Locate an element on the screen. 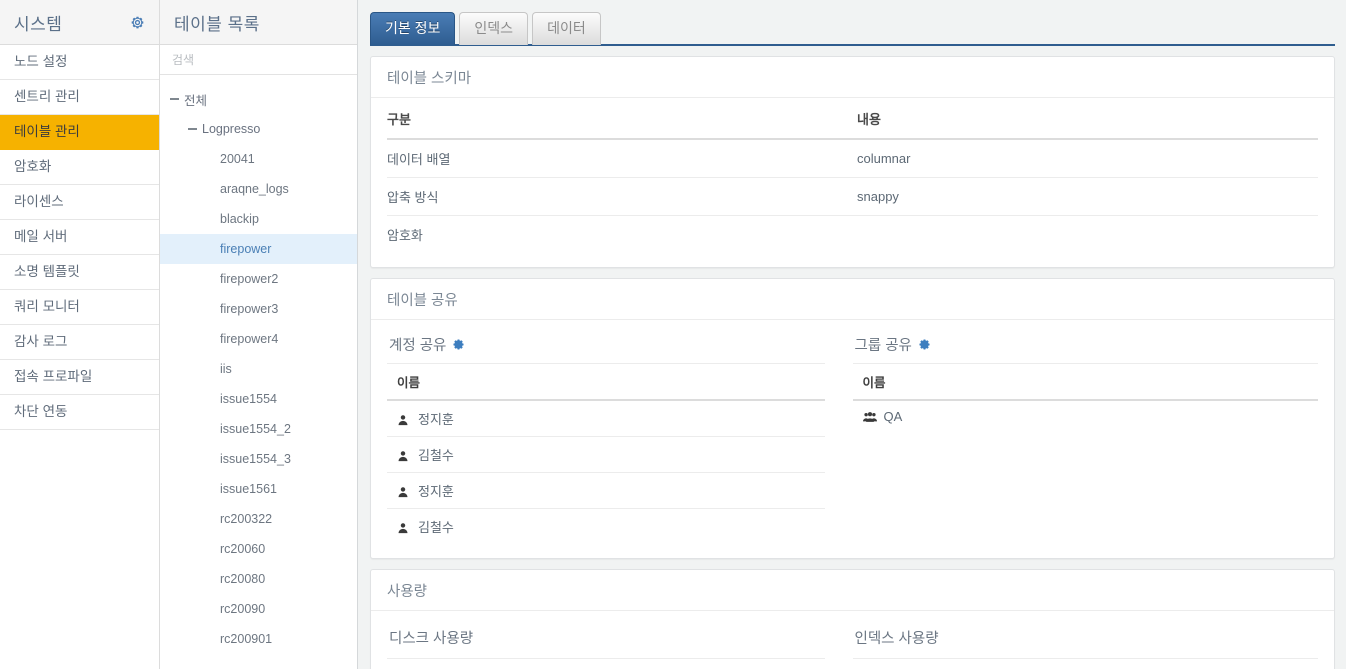 This screenshot has width=1346, height=669. tree-node-label: rc20080 is located at coordinates (243, 579).